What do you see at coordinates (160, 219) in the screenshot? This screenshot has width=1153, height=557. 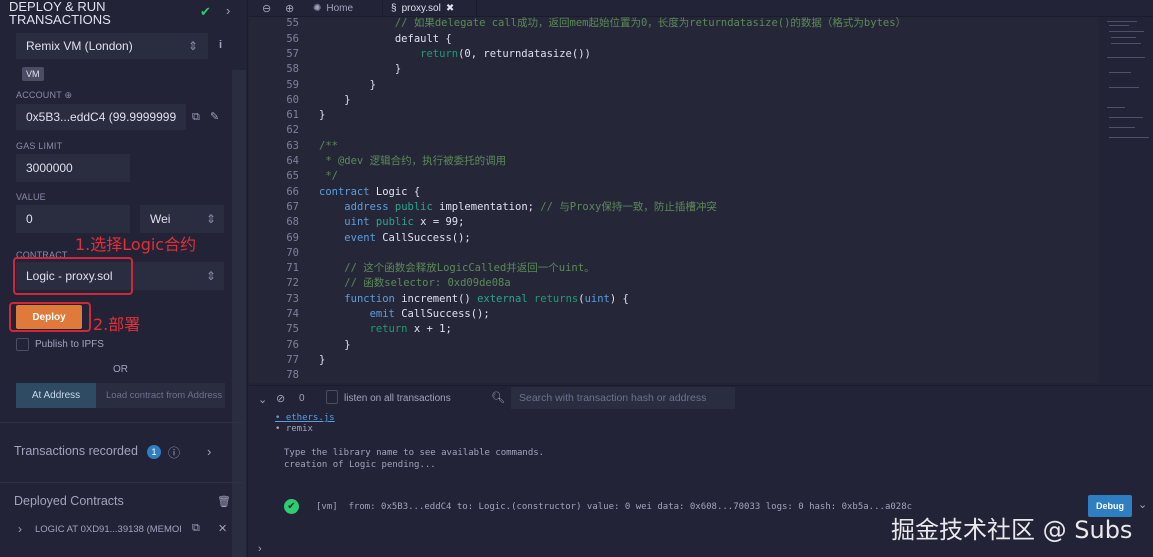 I see `unit-value: Wei` at bounding box center [160, 219].